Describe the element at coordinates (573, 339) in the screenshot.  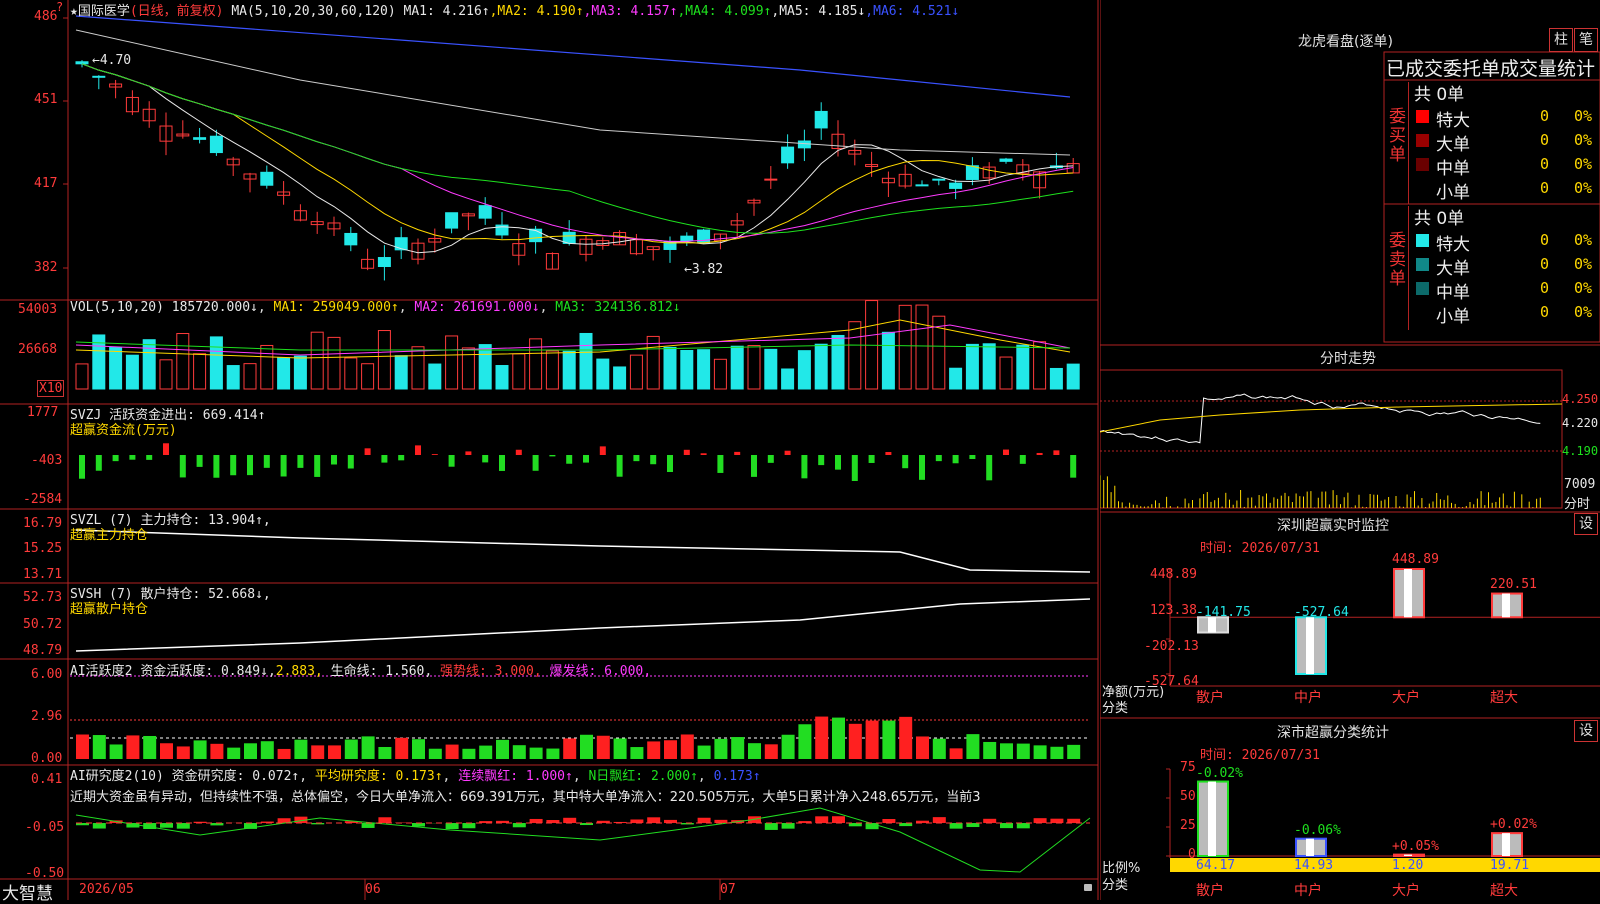
I see `vol-ma-line` at that location.